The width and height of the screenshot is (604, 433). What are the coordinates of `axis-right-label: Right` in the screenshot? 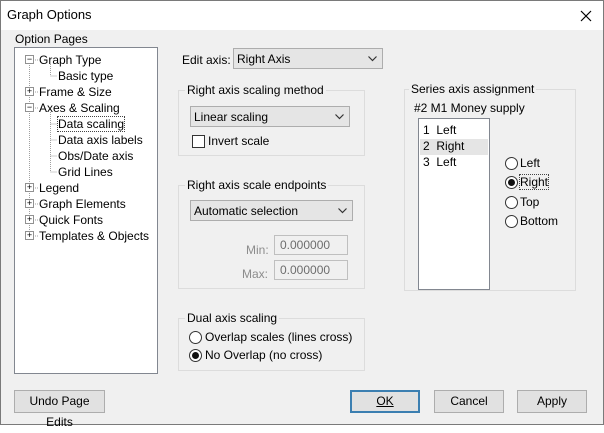 It's located at (534, 182).